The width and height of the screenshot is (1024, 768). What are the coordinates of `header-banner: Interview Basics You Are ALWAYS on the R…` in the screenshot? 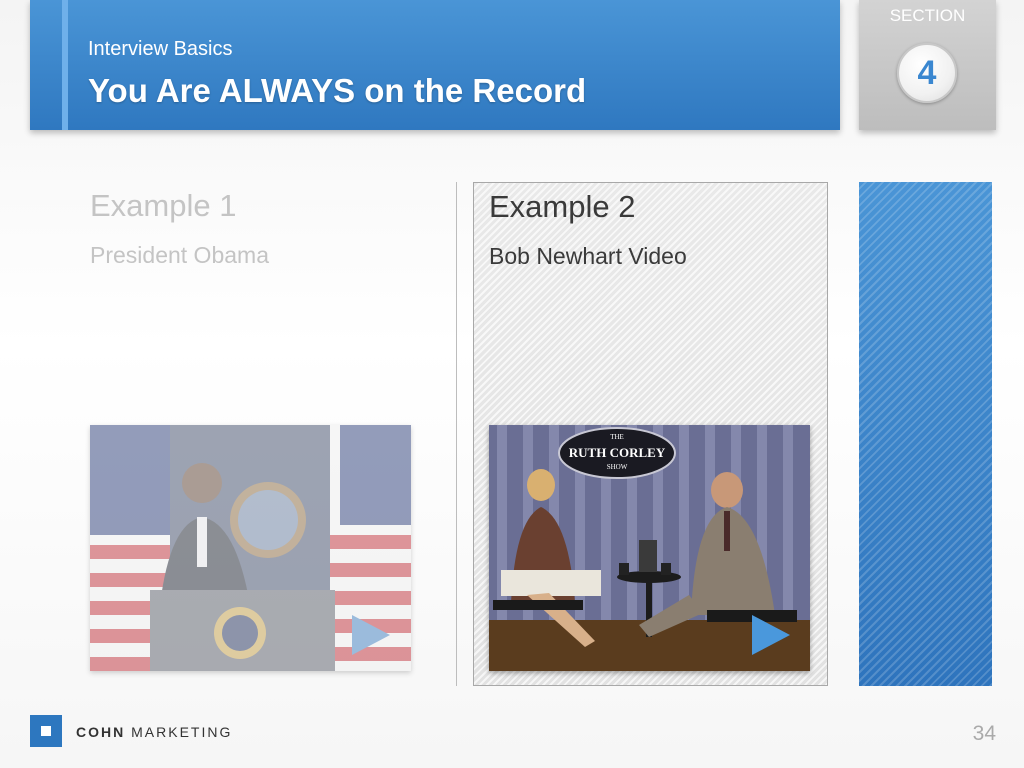 It's located at (435, 65).